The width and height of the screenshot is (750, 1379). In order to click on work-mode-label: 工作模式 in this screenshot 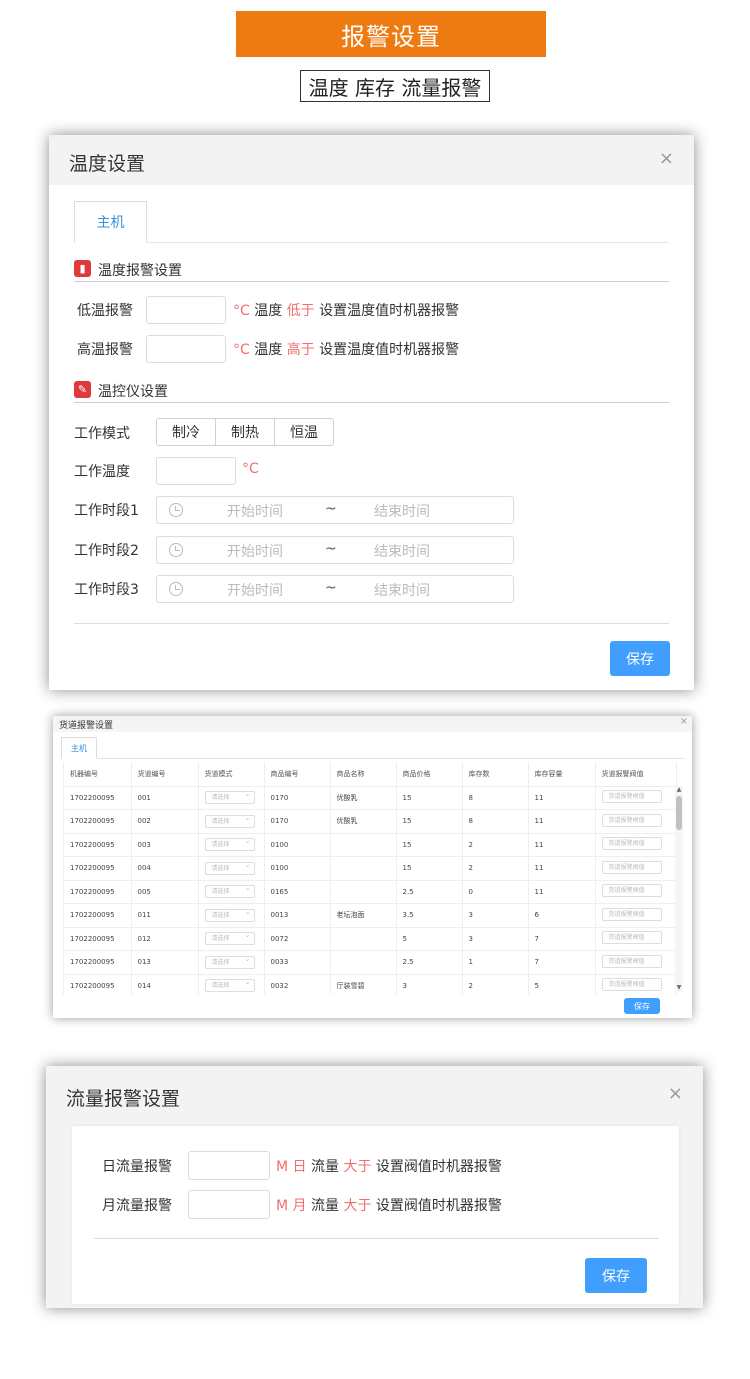, I will do `click(102, 434)`.